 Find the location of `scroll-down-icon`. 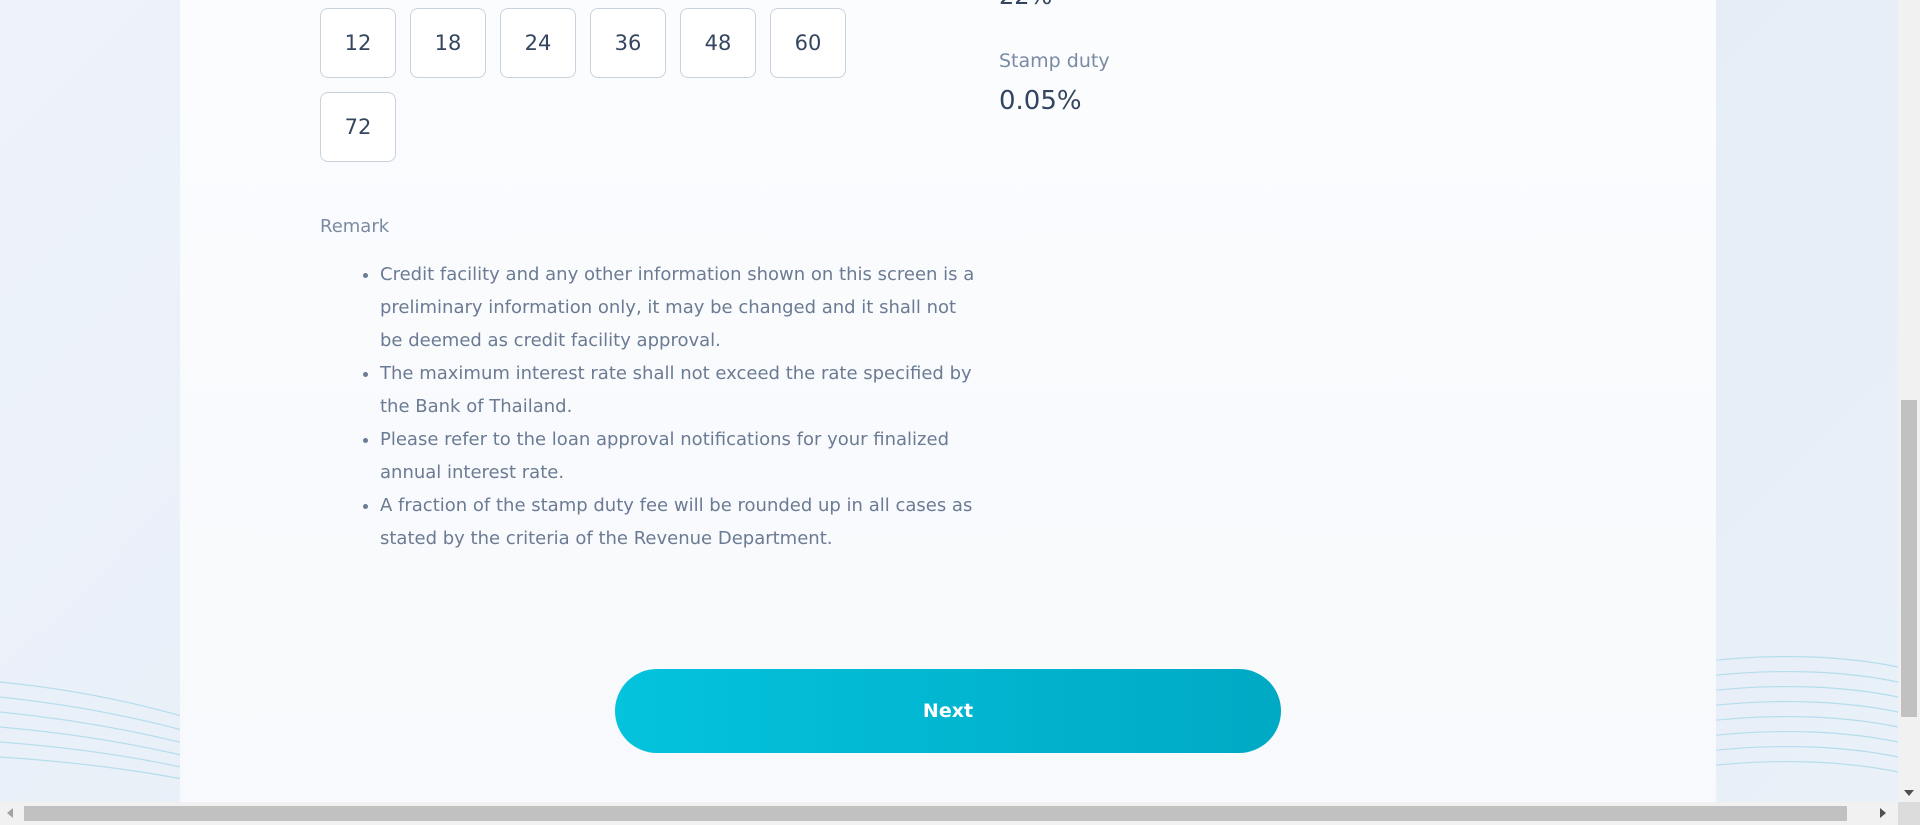

scroll-down-icon is located at coordinates (1909, 793).